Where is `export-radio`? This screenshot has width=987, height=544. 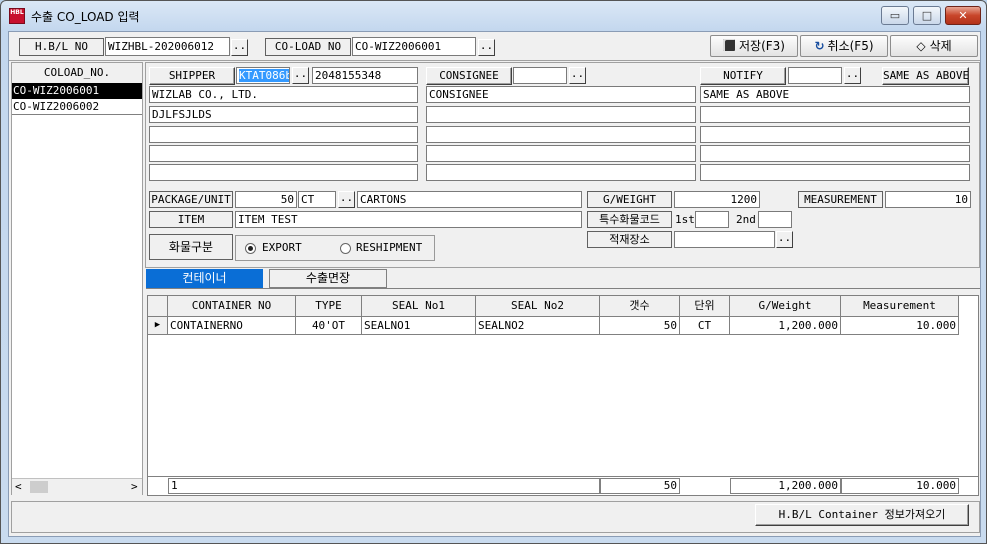 export-radio is located at coordinates (250, 248).